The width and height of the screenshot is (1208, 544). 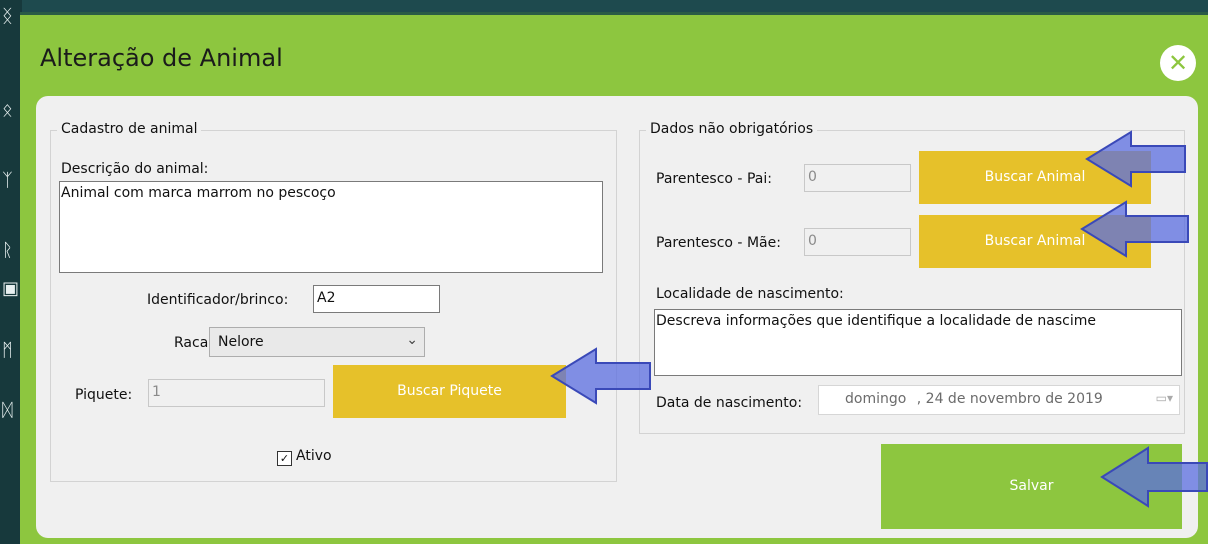 What do you see at coordinates (11, 288) in the screenshot?
I see `background-glyph: ▣` at bounding box center [11, 288].